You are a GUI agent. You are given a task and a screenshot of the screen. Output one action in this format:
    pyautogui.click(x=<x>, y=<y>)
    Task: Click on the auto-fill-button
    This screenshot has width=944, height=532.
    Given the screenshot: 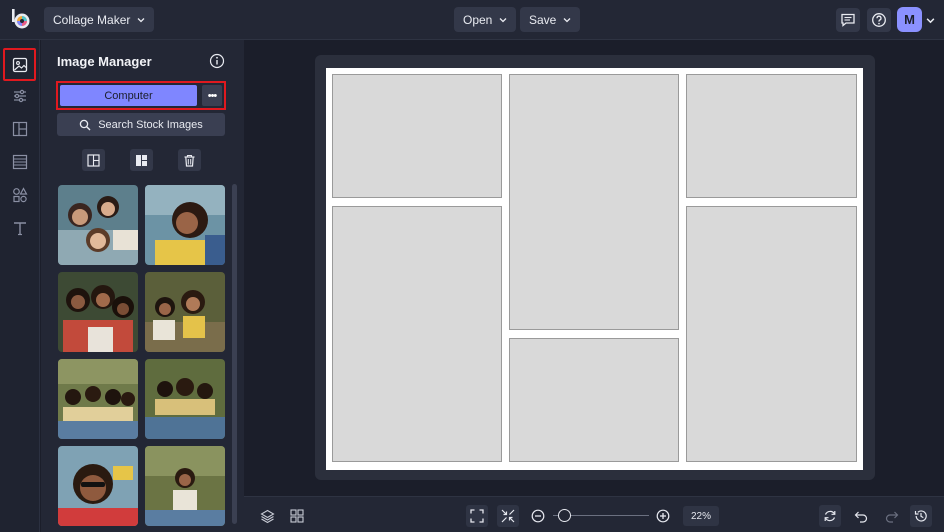 What is the action you would take?
    pyautogui.click(x=141, y=160)
    